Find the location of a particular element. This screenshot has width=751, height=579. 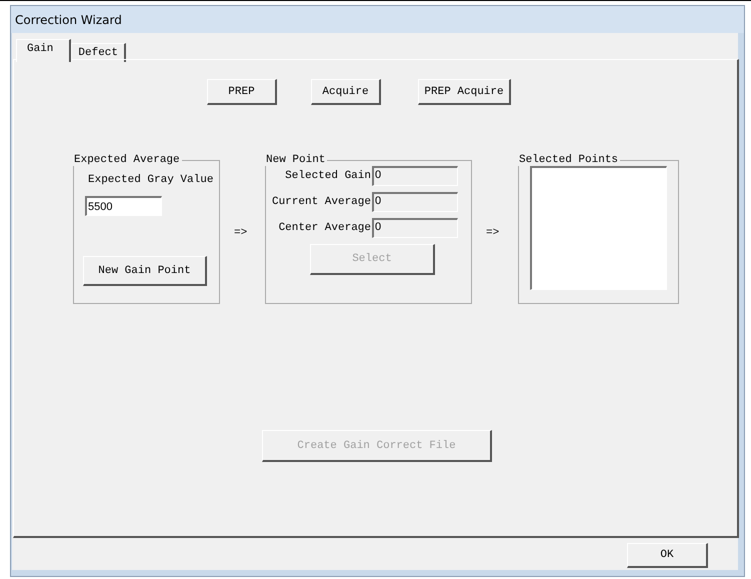

group-title: Selected Points is located at coordinates (569, 160).